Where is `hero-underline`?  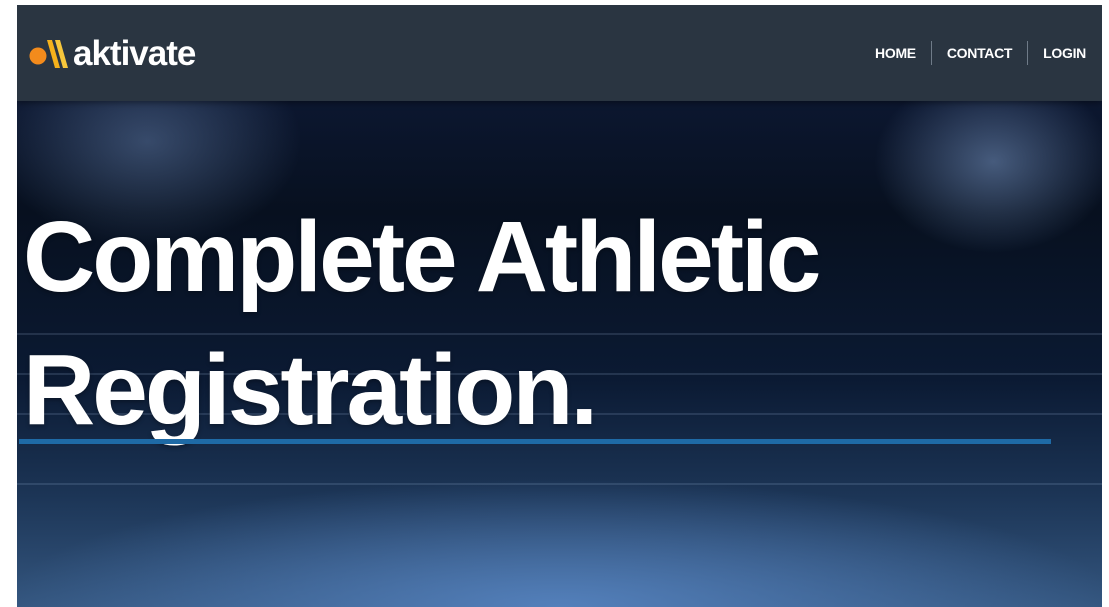 hero-underline is located at coordinates (535, 441).